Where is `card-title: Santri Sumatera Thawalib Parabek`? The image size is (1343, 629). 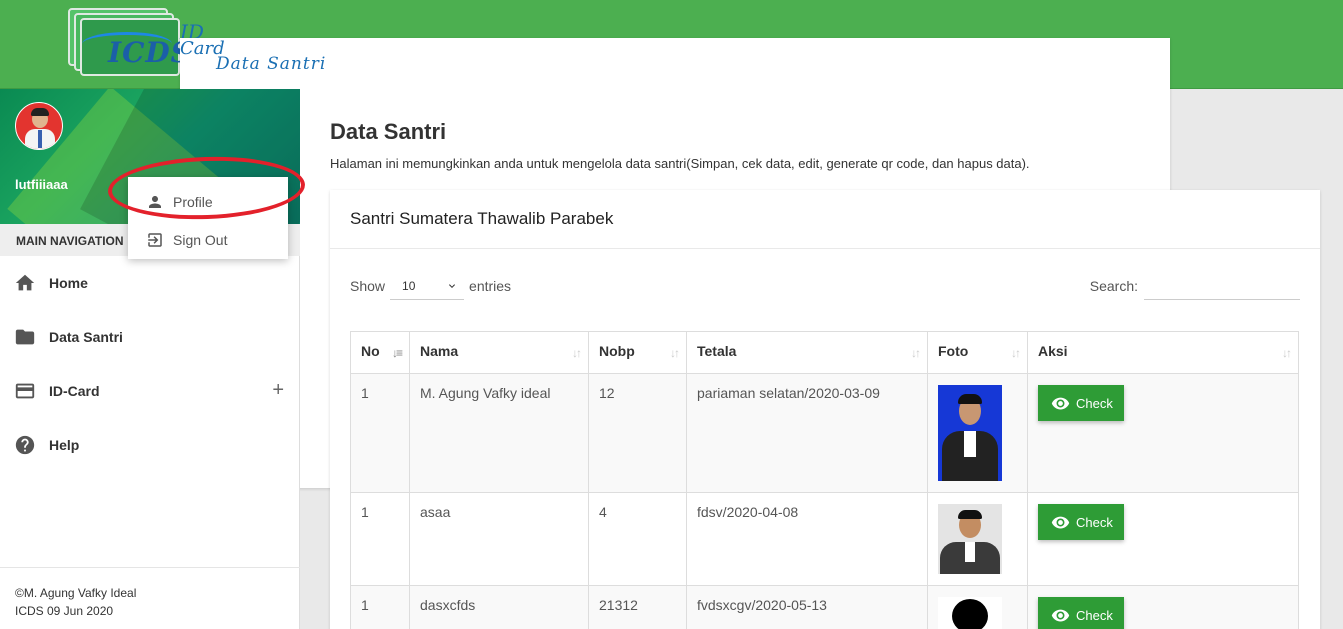 card-title: Santri Sumatera Thawalib Parabek is located at coordinates (825, 219).